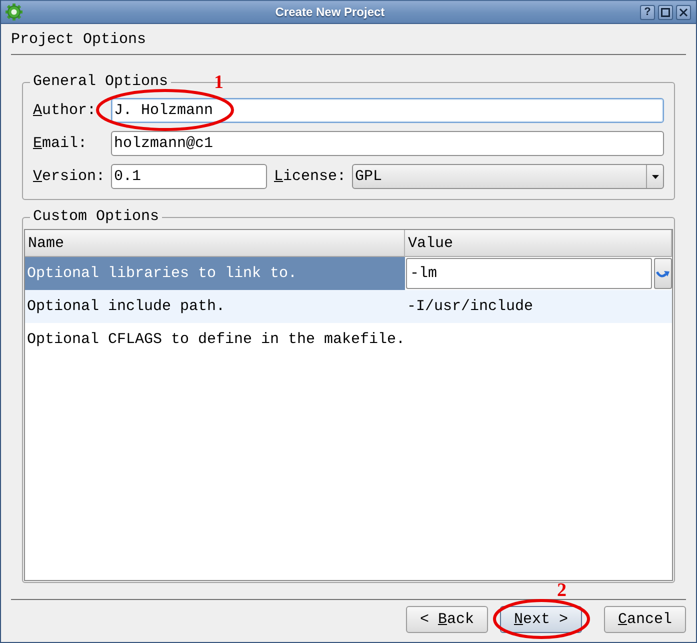 Image resolution: width=697 pixels, height=643 pixels. What do you see at coordinates (348, 306) in the screenshot?
I see `table-row: Optional include path. -I/usr/include` at bounding box center [348, 306].